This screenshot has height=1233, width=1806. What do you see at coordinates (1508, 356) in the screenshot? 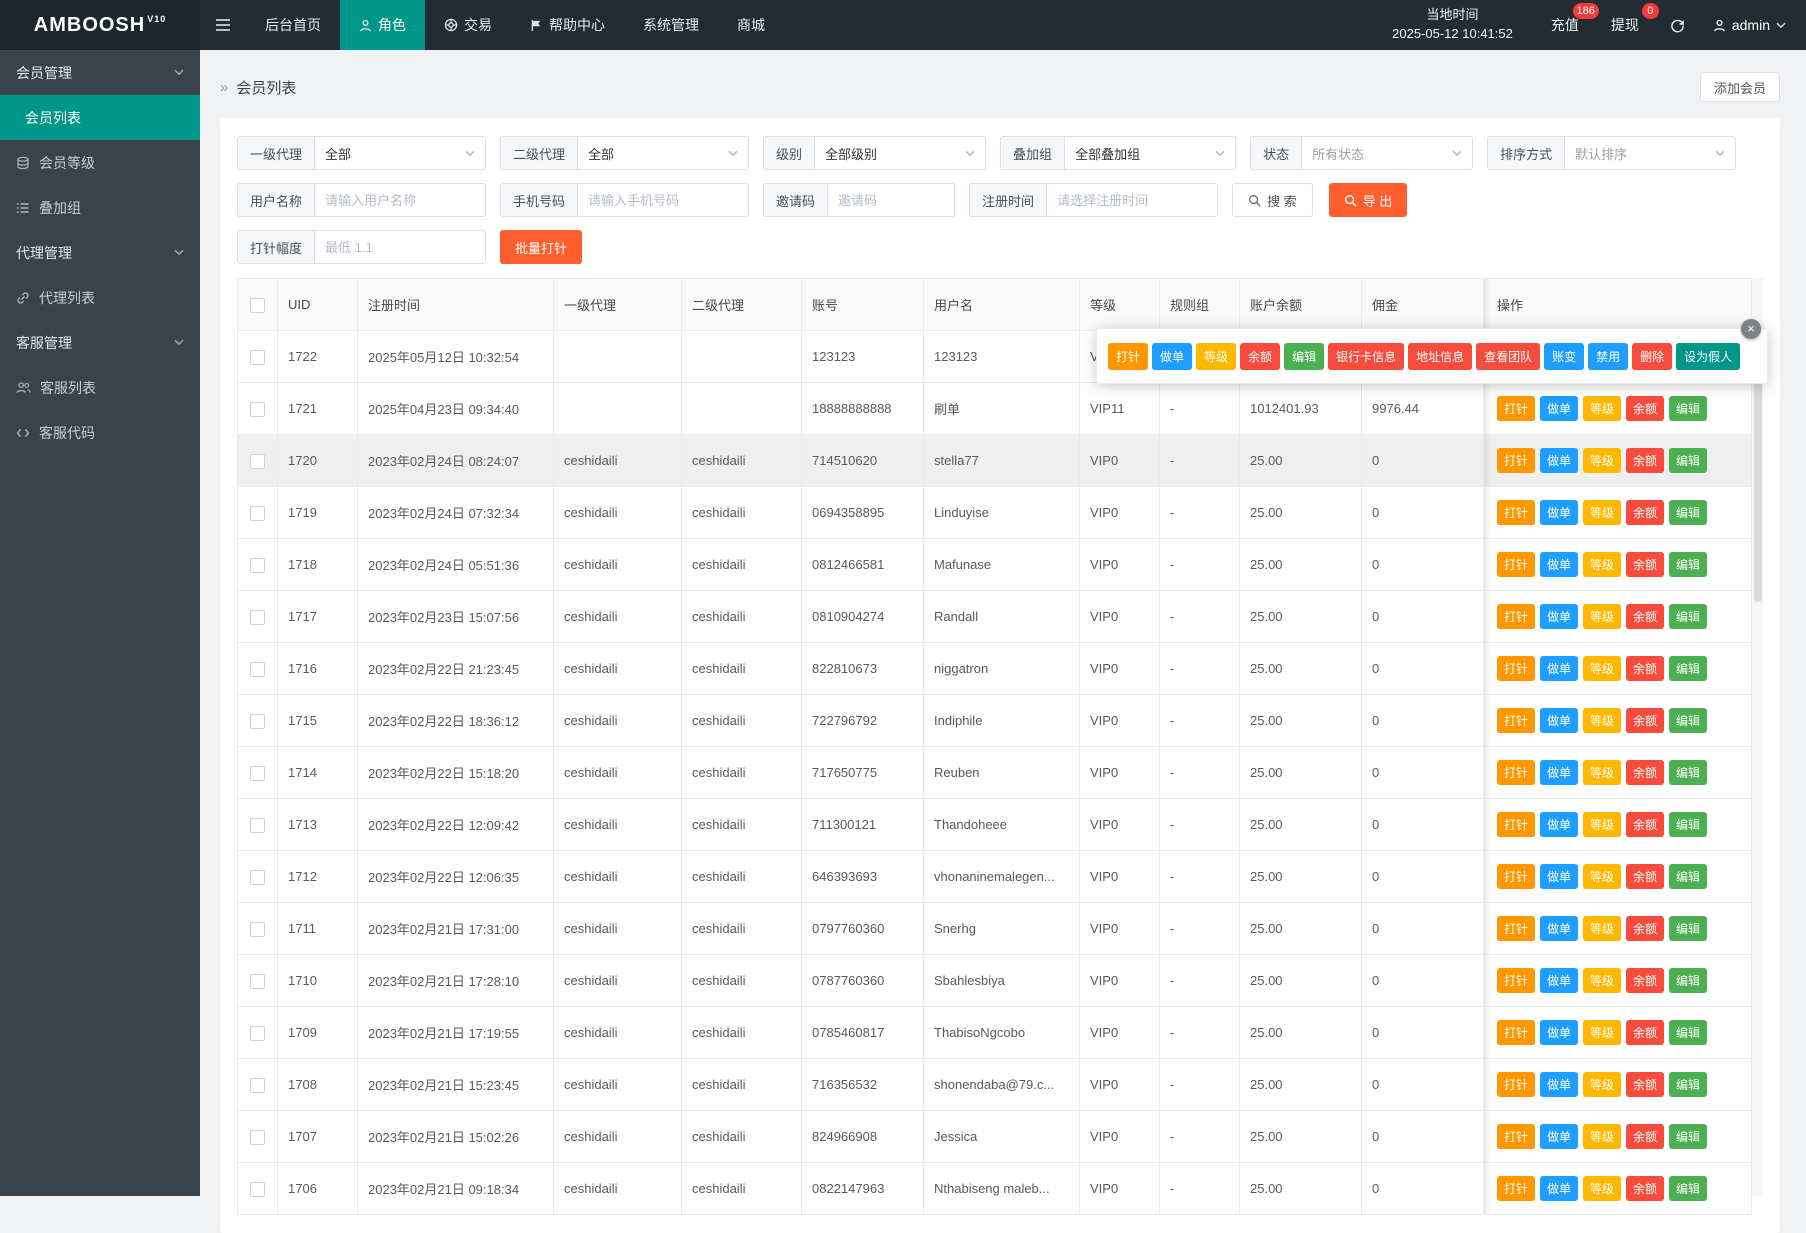
I see `popup-view-team-button: 查看团队` at bounding box center [1508, 356].